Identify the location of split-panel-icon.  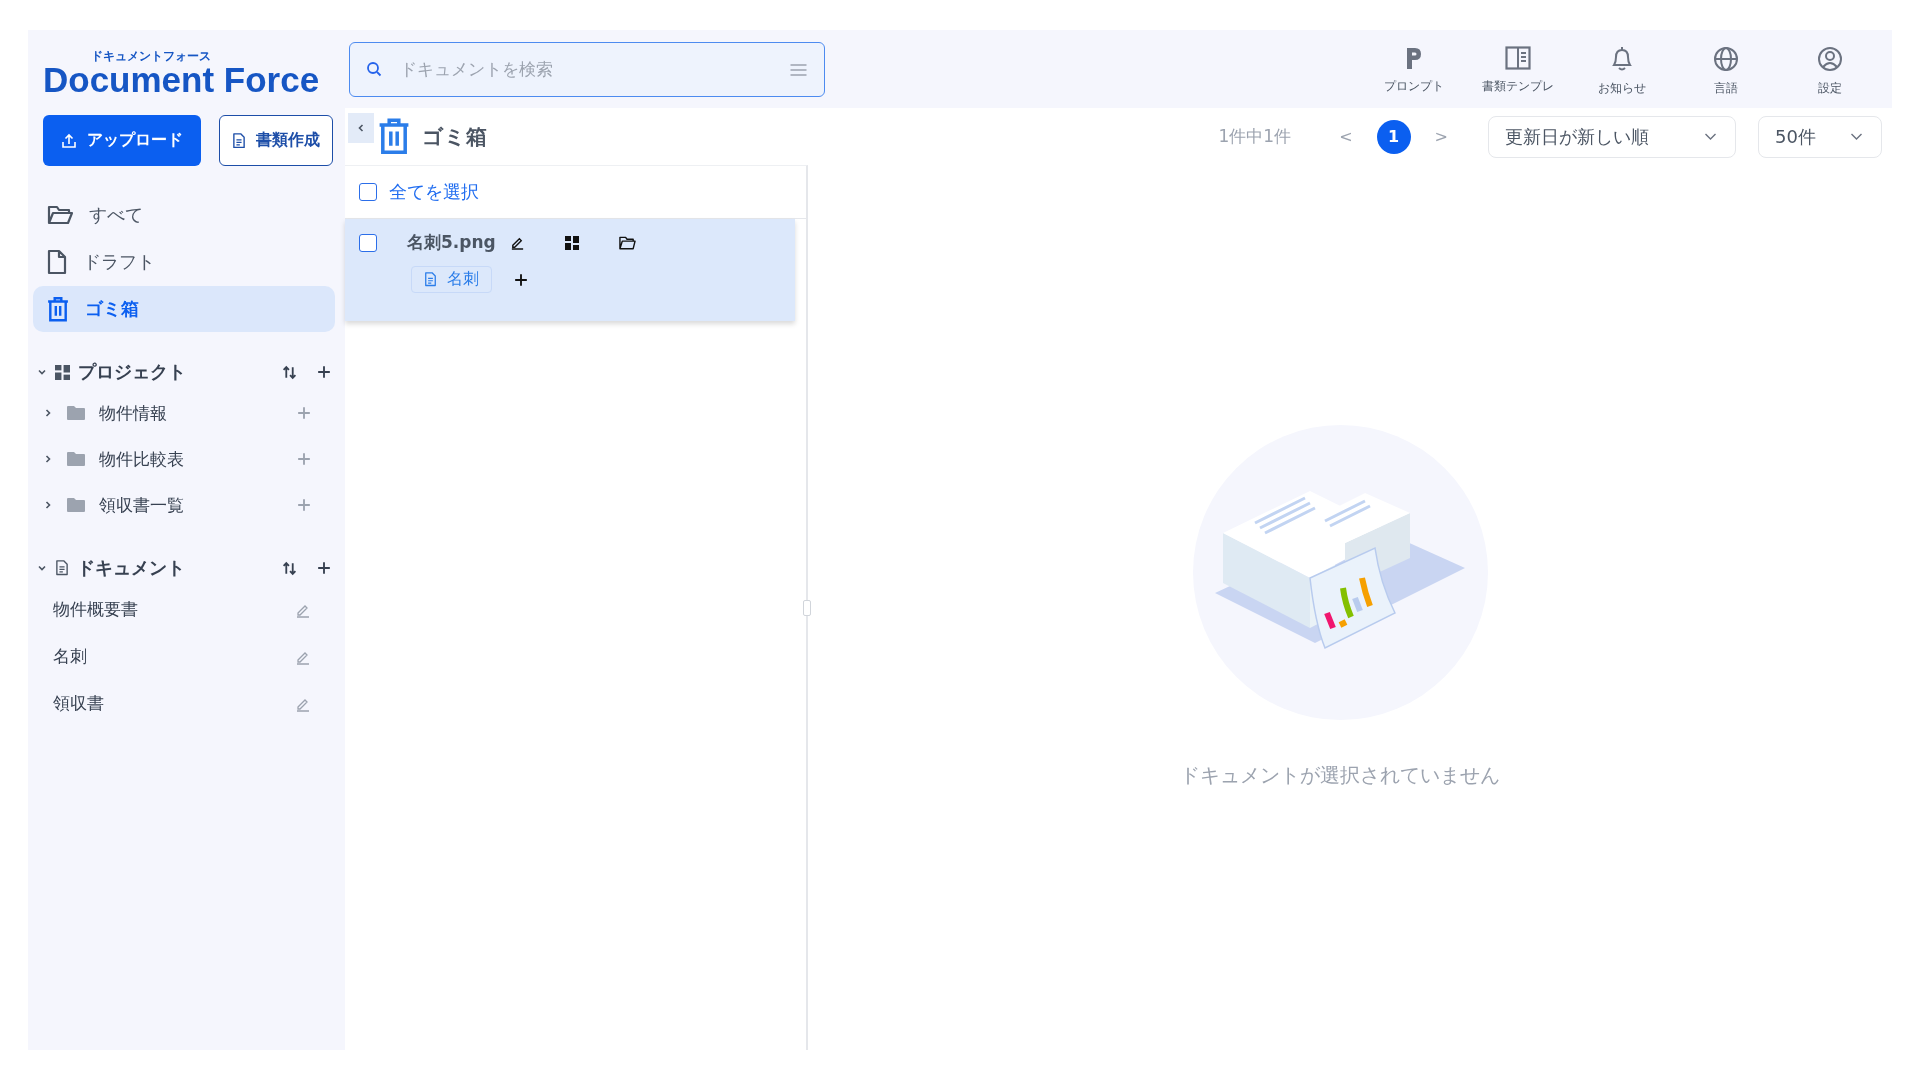
(1518, 57).